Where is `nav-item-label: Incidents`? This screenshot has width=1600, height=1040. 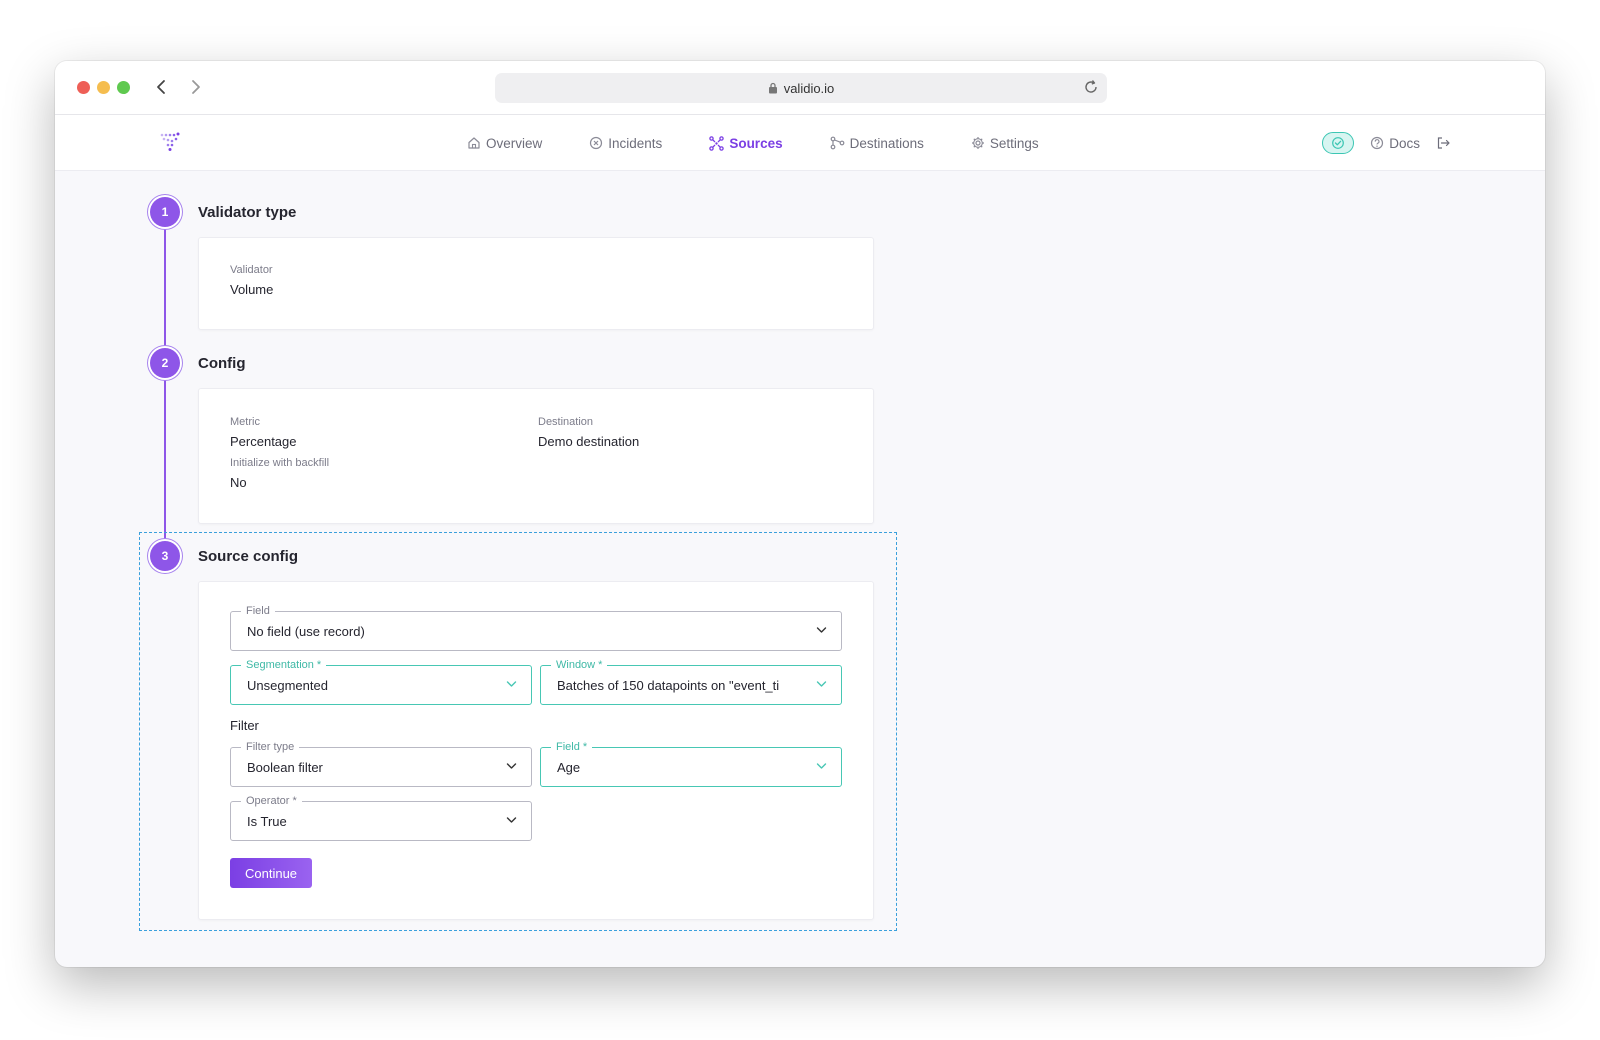 nav-item-label: Incidents is located at coordinates (635, 143).